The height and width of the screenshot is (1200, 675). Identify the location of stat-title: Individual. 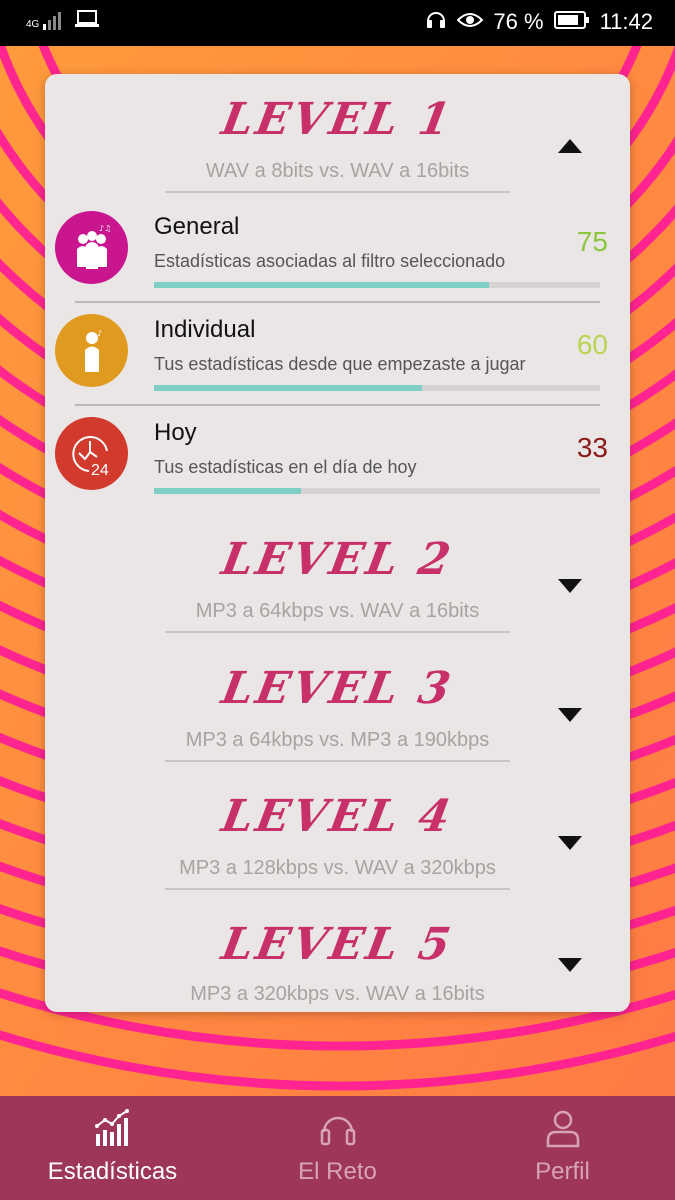
(205, 329).